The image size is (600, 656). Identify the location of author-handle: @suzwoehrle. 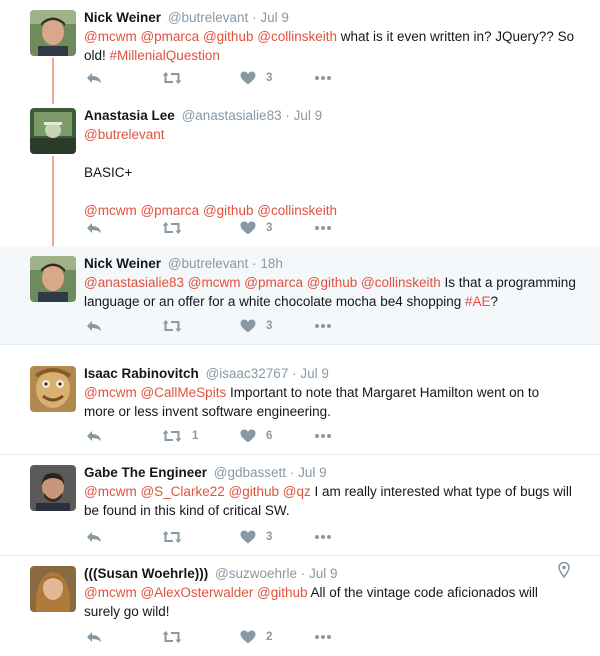
(256, 573).